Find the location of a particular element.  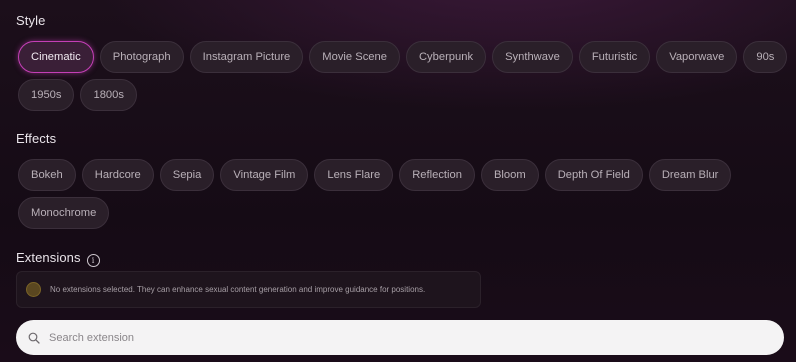

style-chip-vaporwave: Vaporwave is located at coordinates (697, 57).